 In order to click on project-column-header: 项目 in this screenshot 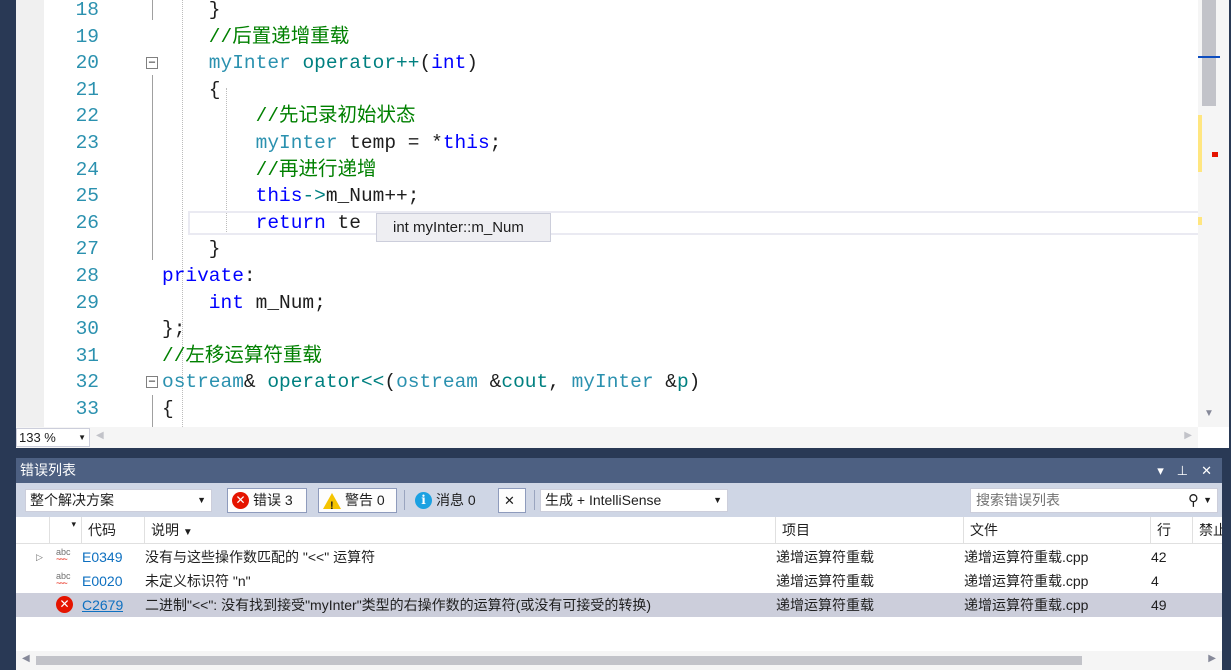, I will do `click(870, 530)`.